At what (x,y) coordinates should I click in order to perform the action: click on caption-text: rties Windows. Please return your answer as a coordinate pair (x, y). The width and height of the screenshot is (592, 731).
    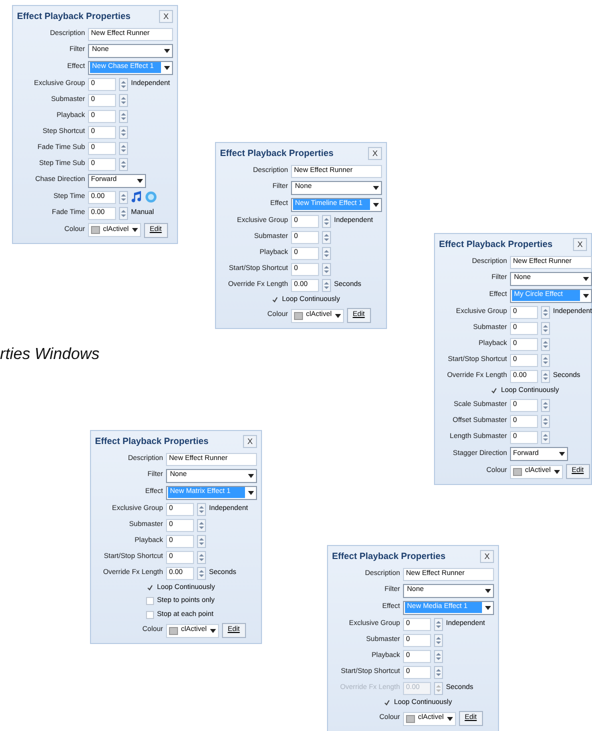
    Looking at the image, I should click on (50, 355).